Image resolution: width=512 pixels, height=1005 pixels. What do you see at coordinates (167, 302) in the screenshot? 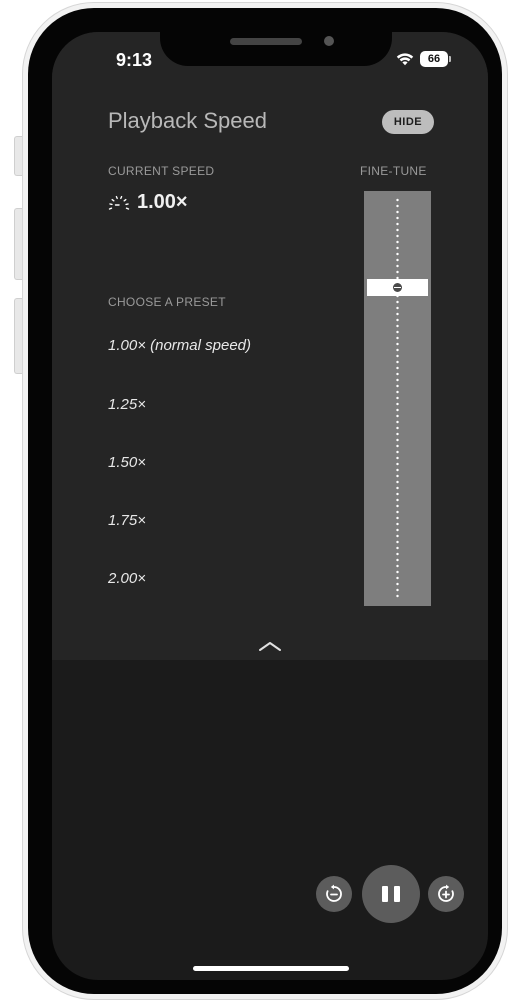
I see `preset-section-label: CHOOSE A PRESET` at bounding box center [167, 302].